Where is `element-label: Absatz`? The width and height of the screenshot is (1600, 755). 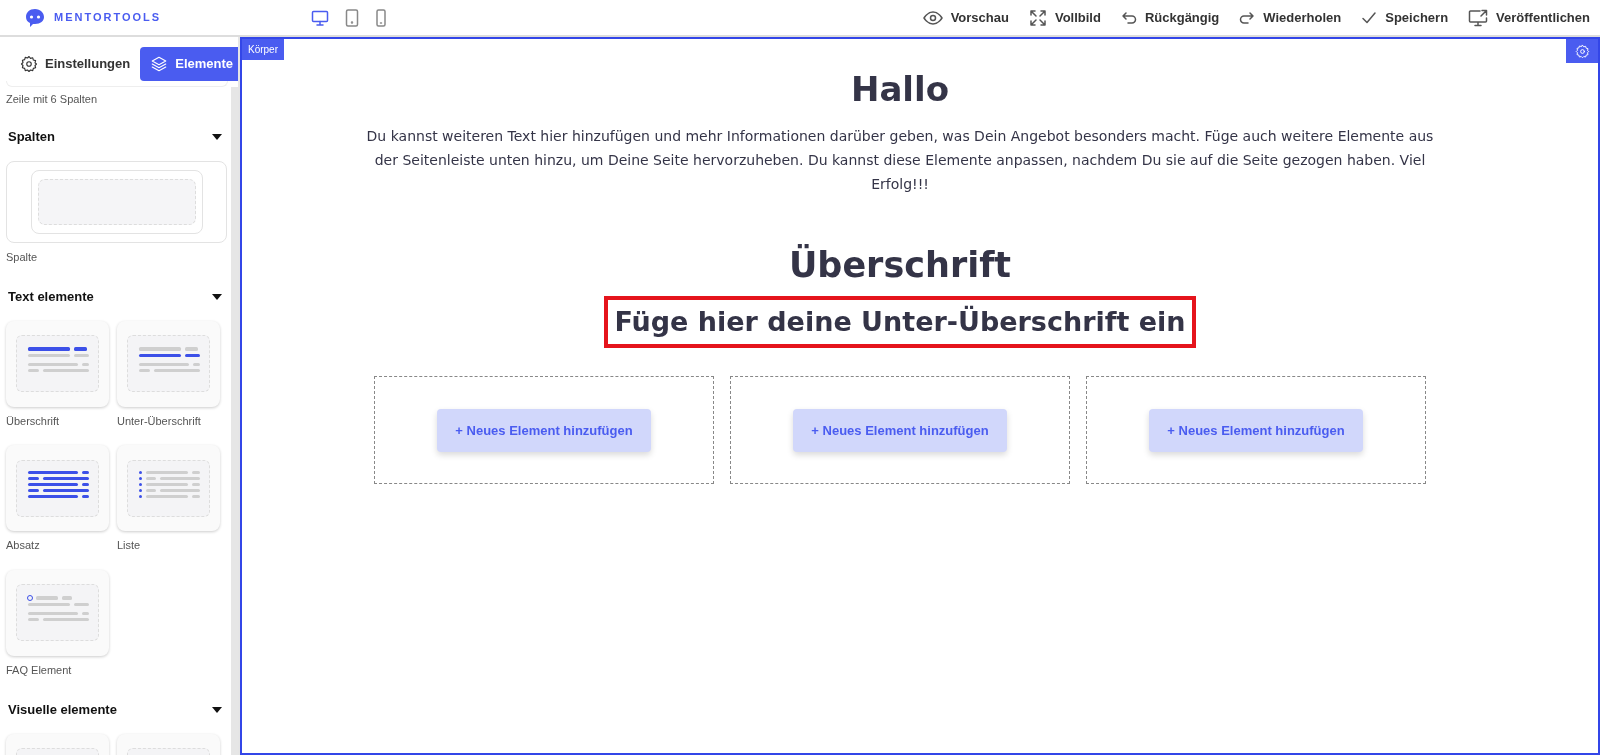 element-label: Absatz is located at coordinates (23, 545).